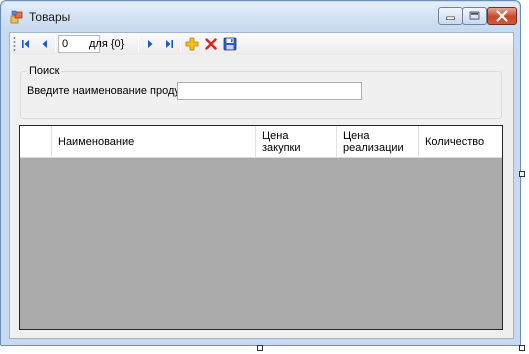 The image size is (529, 354). What do you see at coordinates (373, 142) in the screenshot?
I see `column-header-label: Цена реализации` at bounding box center [373, 142].